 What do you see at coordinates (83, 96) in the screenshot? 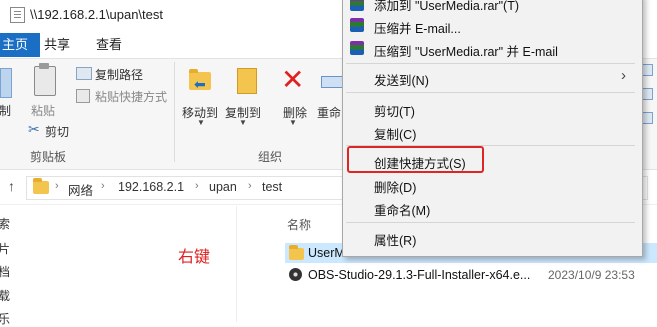
I see `paste-shortcut-icon` at bounding box center [83, 96].